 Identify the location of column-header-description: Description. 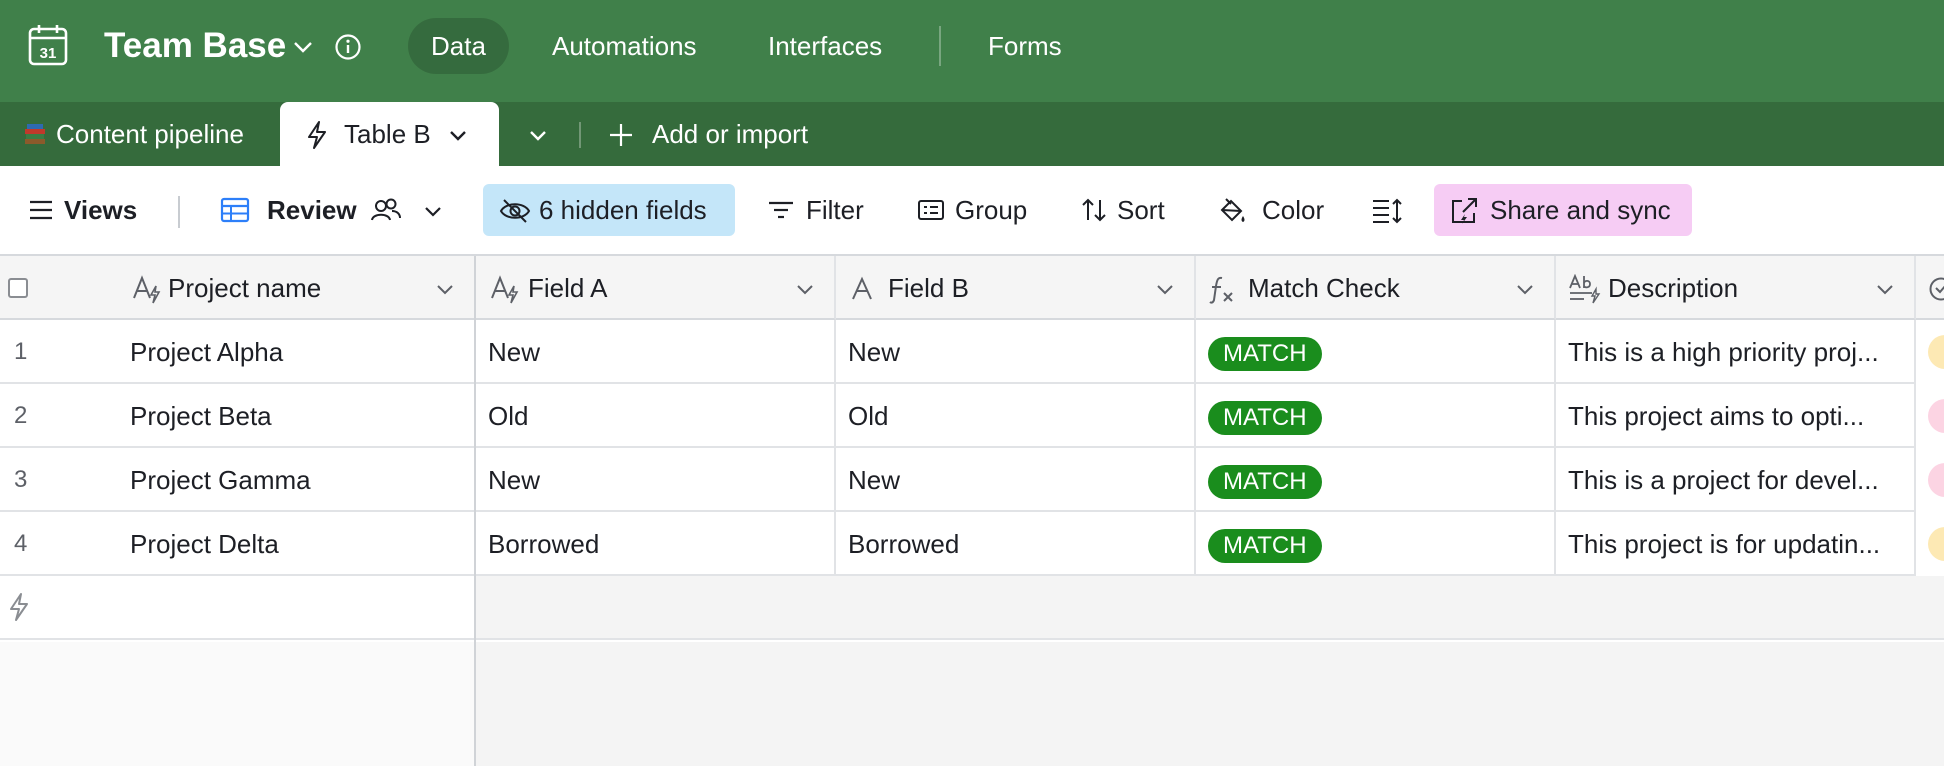
(1736, 288).